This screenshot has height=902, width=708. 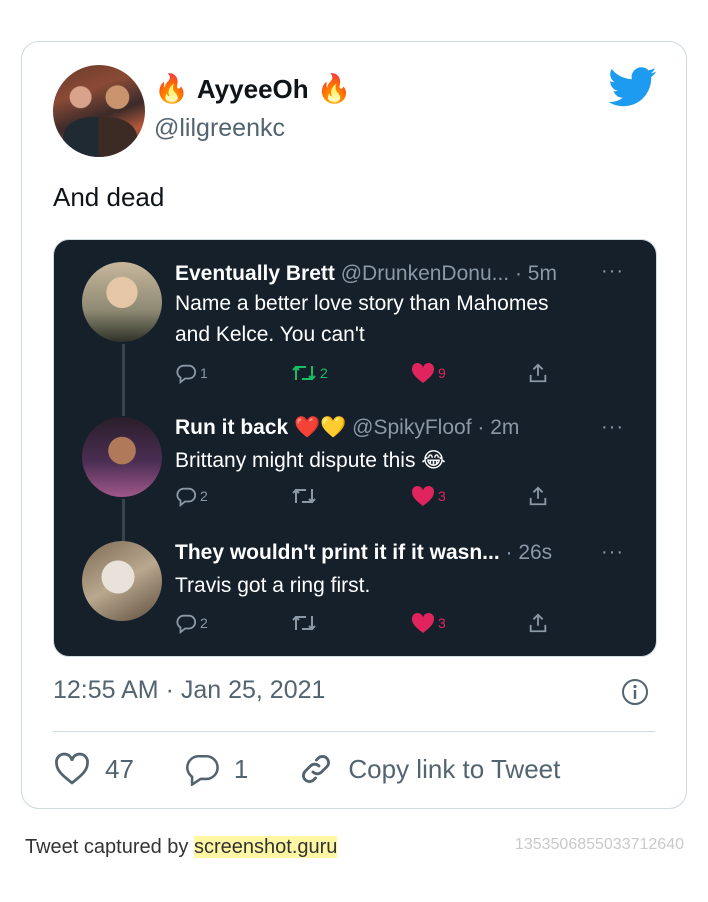 What do you see at coordinates (324, 373) in the screenshot?
I see `retweet-count: 2` at bounding box center [324, 373].